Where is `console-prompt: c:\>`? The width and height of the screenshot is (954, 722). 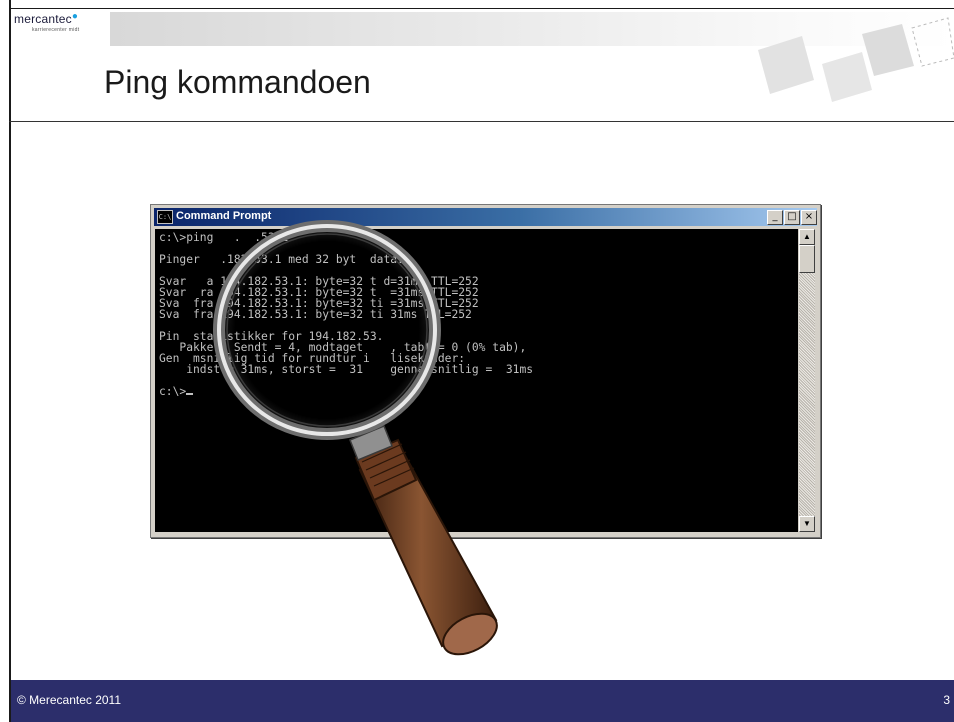 console-prompt: c:\> is located at coordinates (173, 391).